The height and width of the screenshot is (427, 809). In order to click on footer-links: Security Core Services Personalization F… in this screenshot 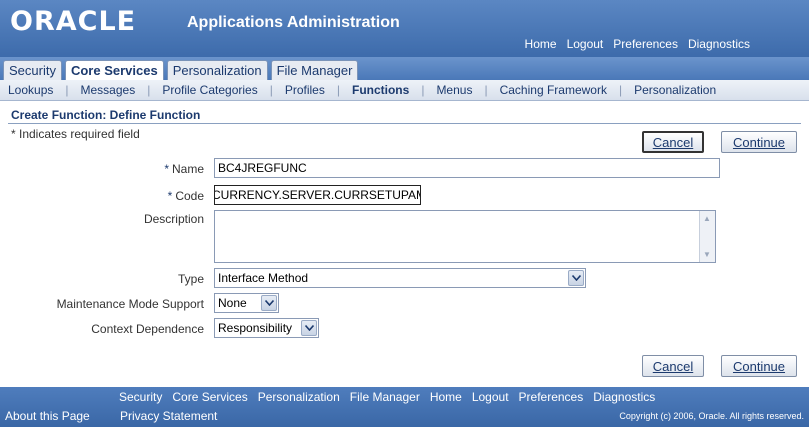, I will do `click(387, 397)`.